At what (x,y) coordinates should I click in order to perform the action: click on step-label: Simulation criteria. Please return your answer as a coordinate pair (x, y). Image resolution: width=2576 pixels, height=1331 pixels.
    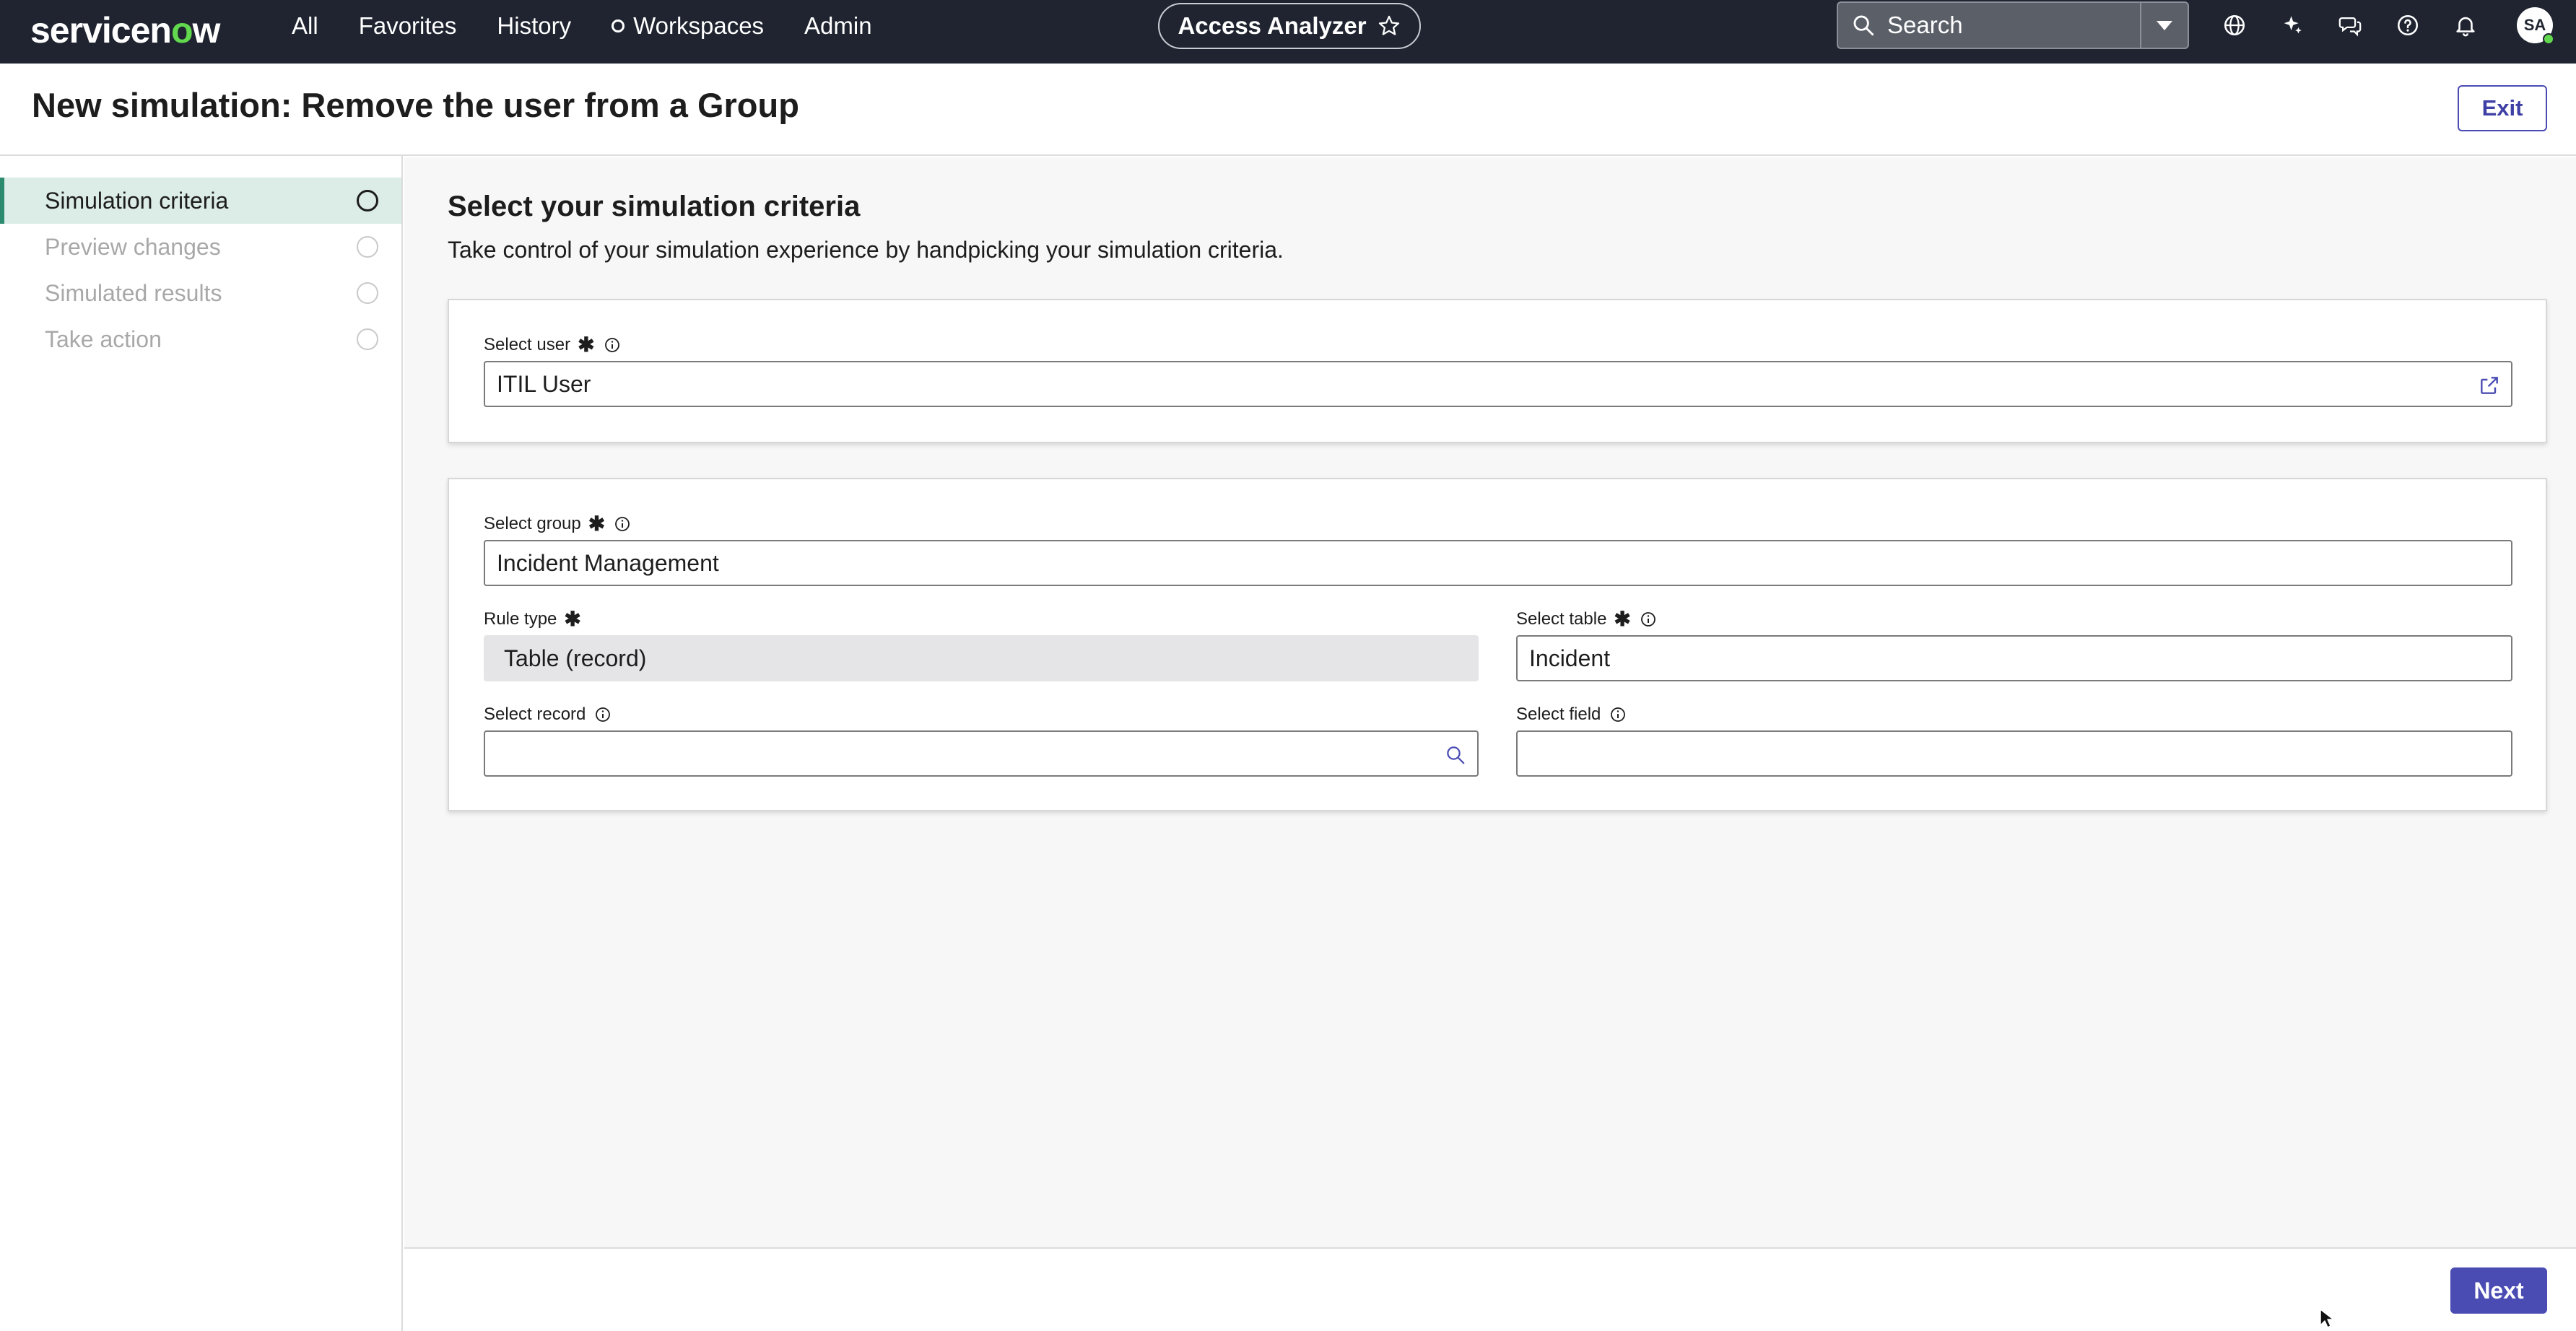
    Looking at the image, I should click on (137, 200).